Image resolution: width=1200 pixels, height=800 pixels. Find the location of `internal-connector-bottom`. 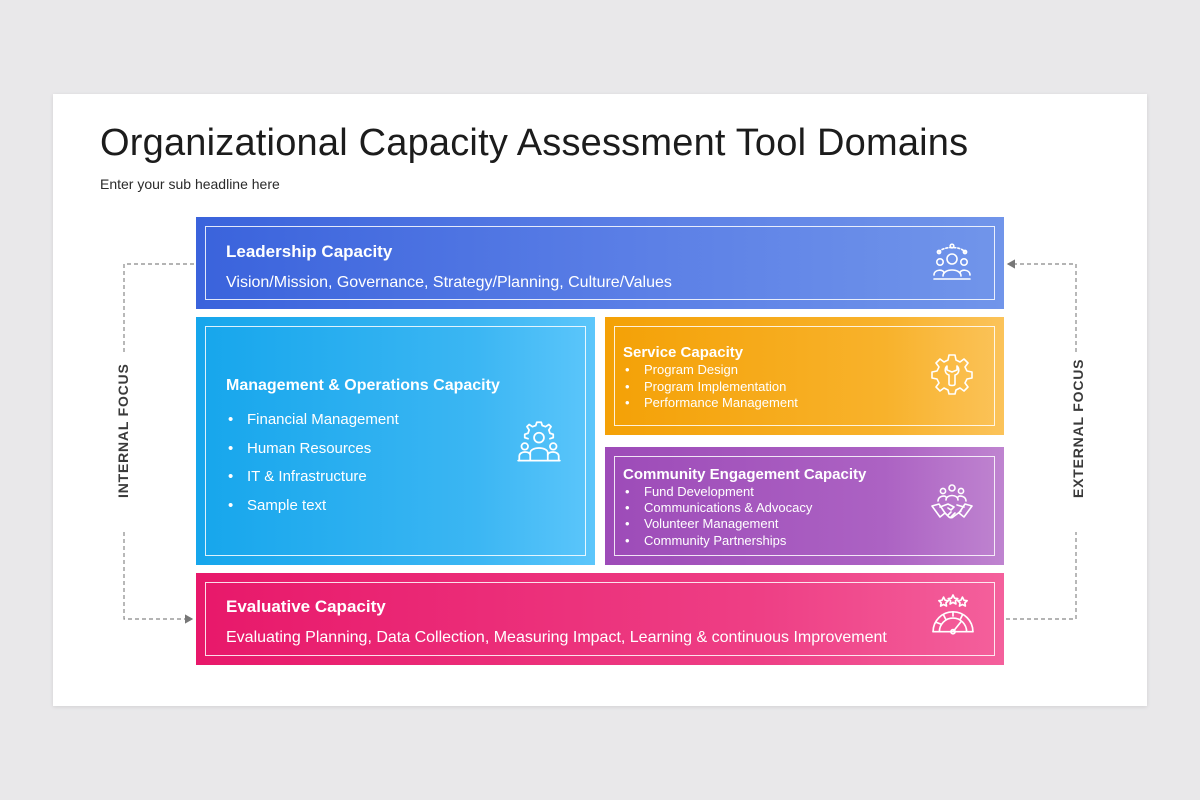

internal-connector-bottom is located at coordinates (158, 578).